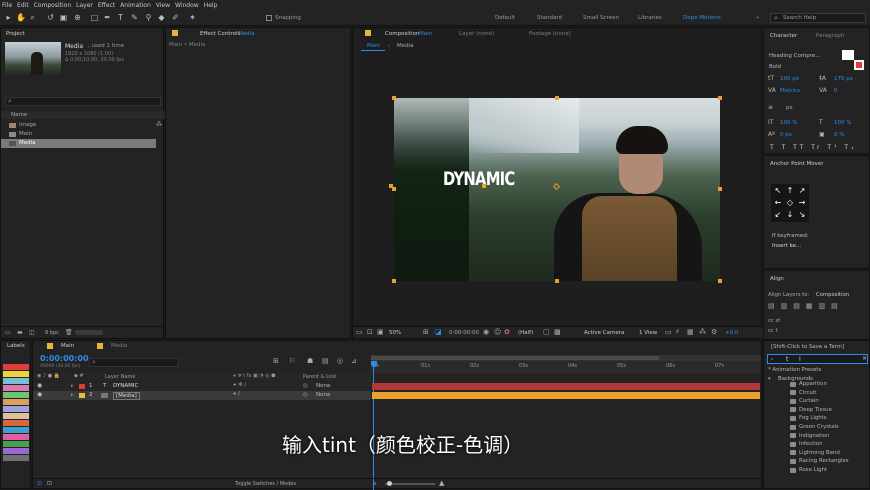 This screenshot has width=870, height=490. I want to click on comp-subtab-media: Media, so click(405, 46).